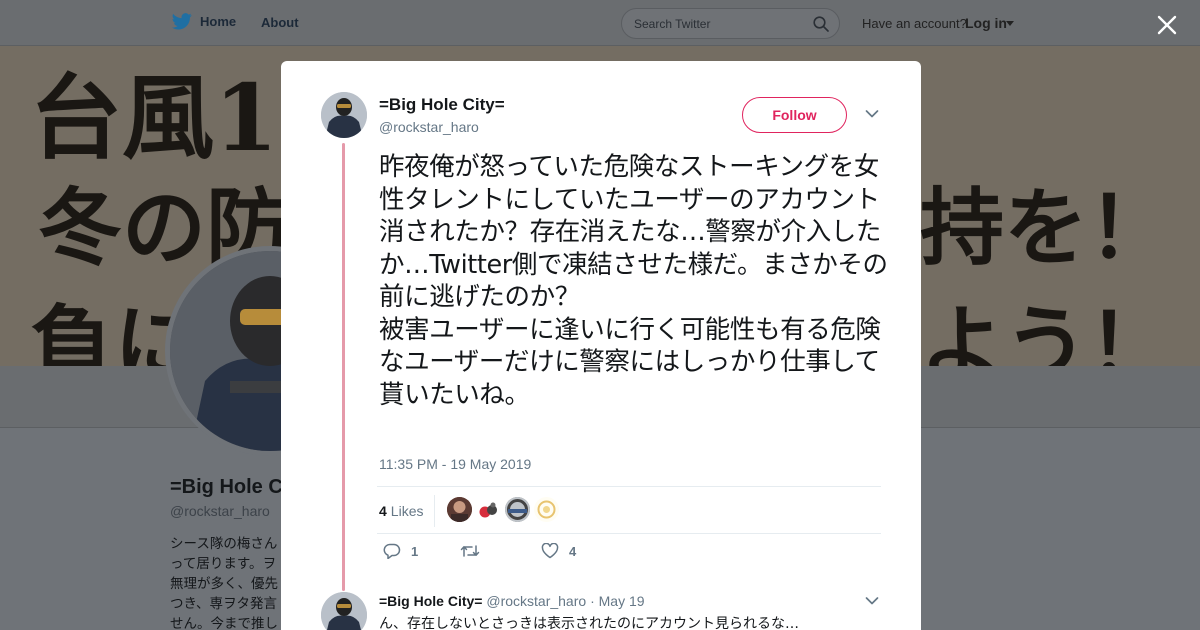 This screenshot has height=630, width=1200. I want to click on close-icon, so click(1167, 25).